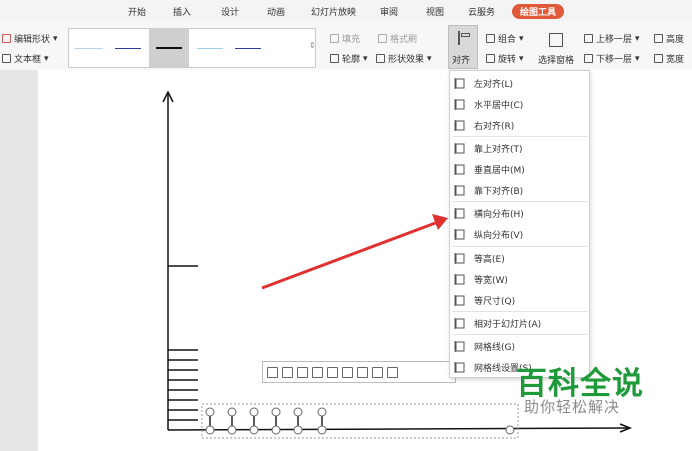 The height and width of the screenshot is (451, 692). Describe the element at coordinates (612, 38) in the screenshot. I see `bring-forward-button: 上移一层 ▾` at that location.